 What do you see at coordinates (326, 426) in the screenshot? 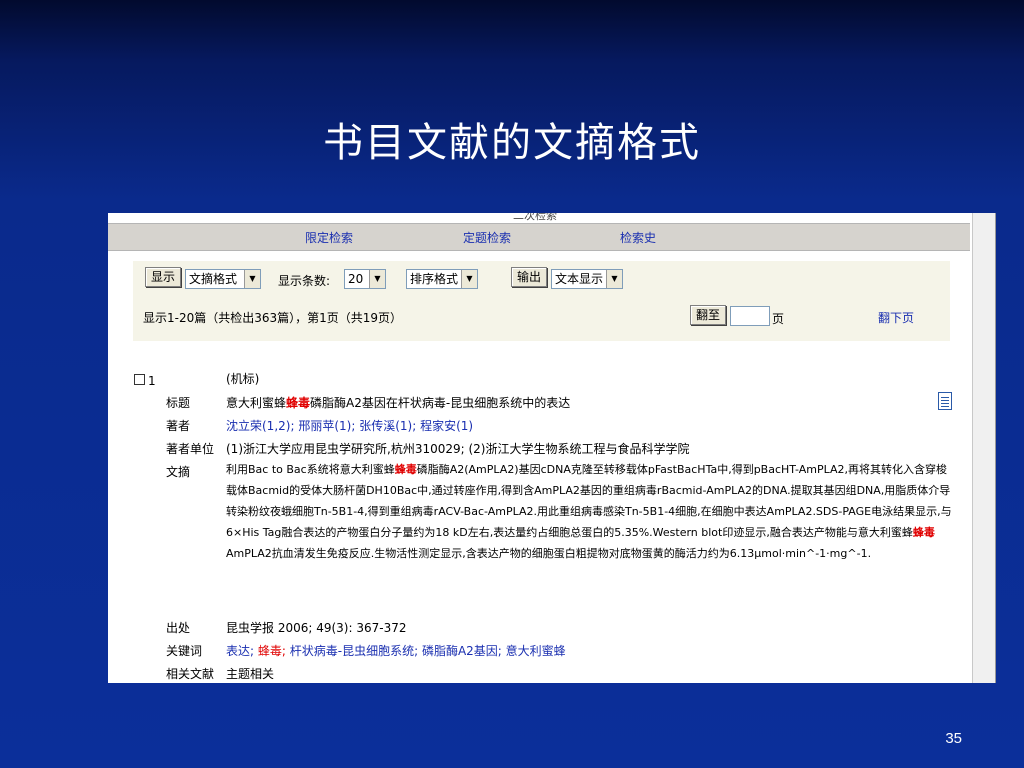
I see `author-link: 邢丽苹(1);` at bounding box center [326, 426].